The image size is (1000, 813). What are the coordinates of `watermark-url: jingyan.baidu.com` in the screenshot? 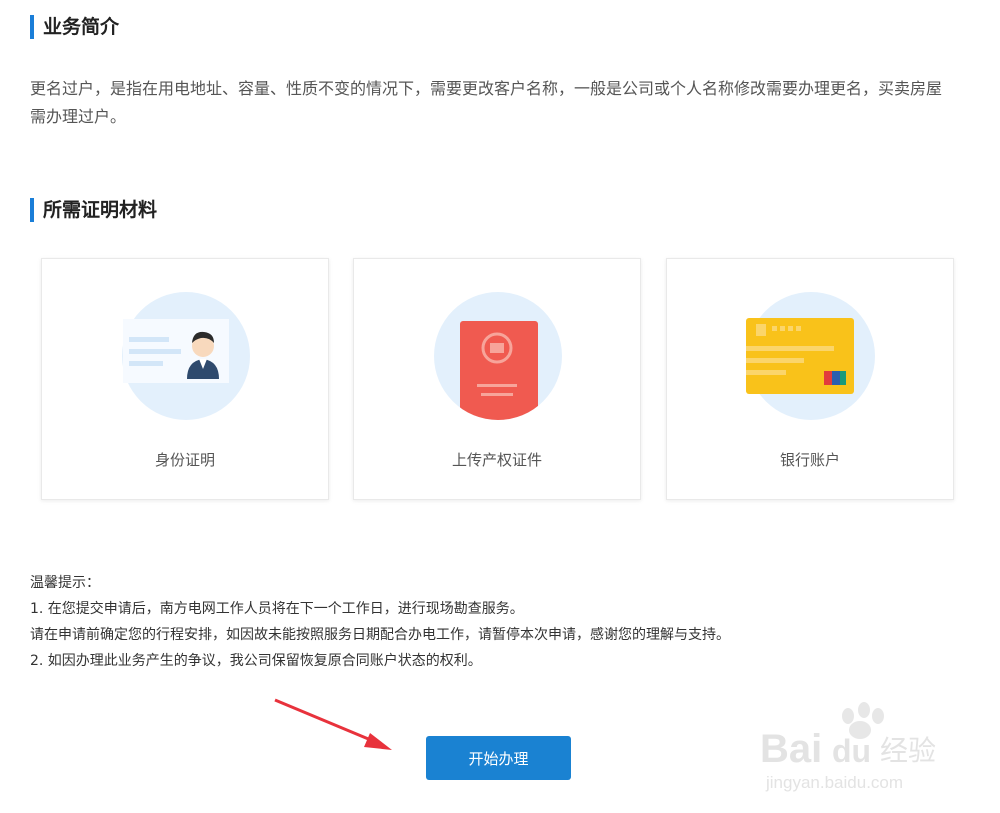 It's located at (834, 782).